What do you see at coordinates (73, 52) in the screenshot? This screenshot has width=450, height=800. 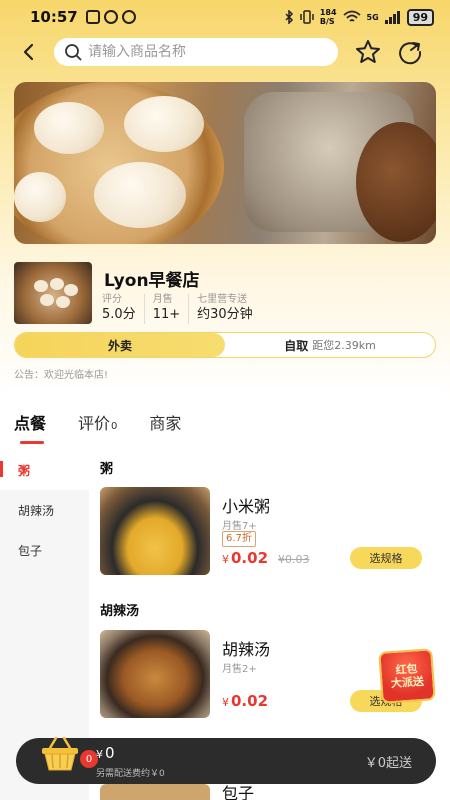 I see `search-icon` at bounding box center [73, 52].